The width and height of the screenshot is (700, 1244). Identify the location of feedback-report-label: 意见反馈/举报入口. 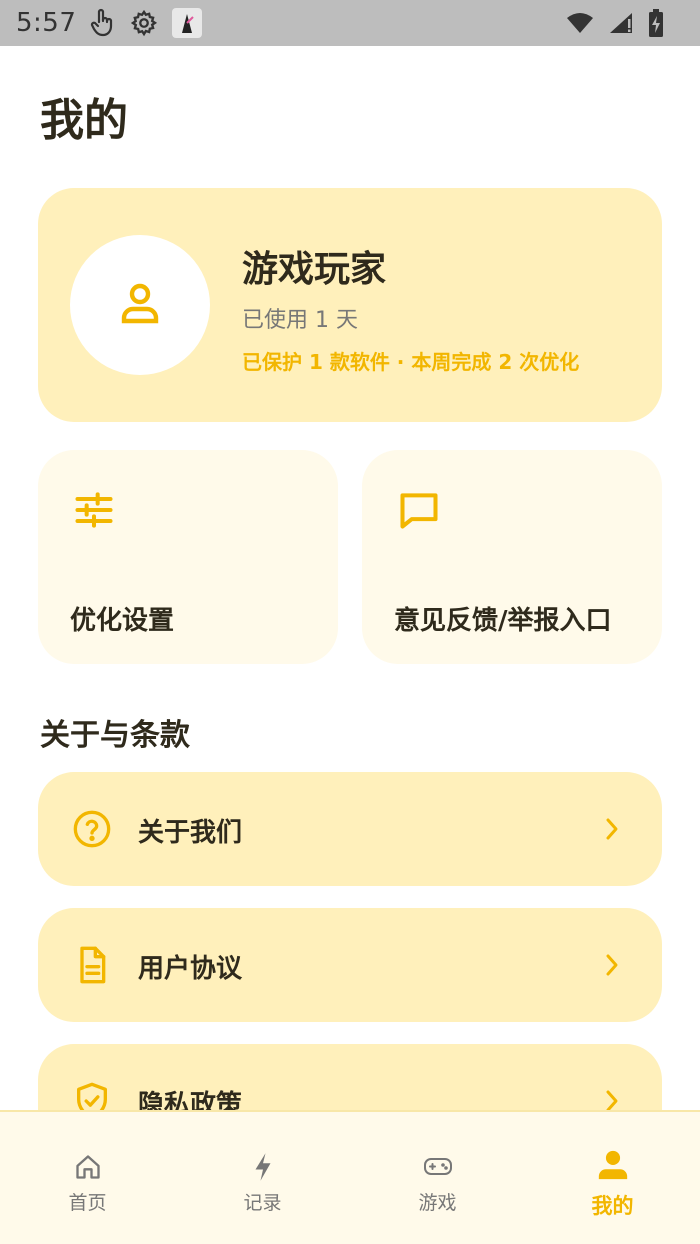
(503, 621).